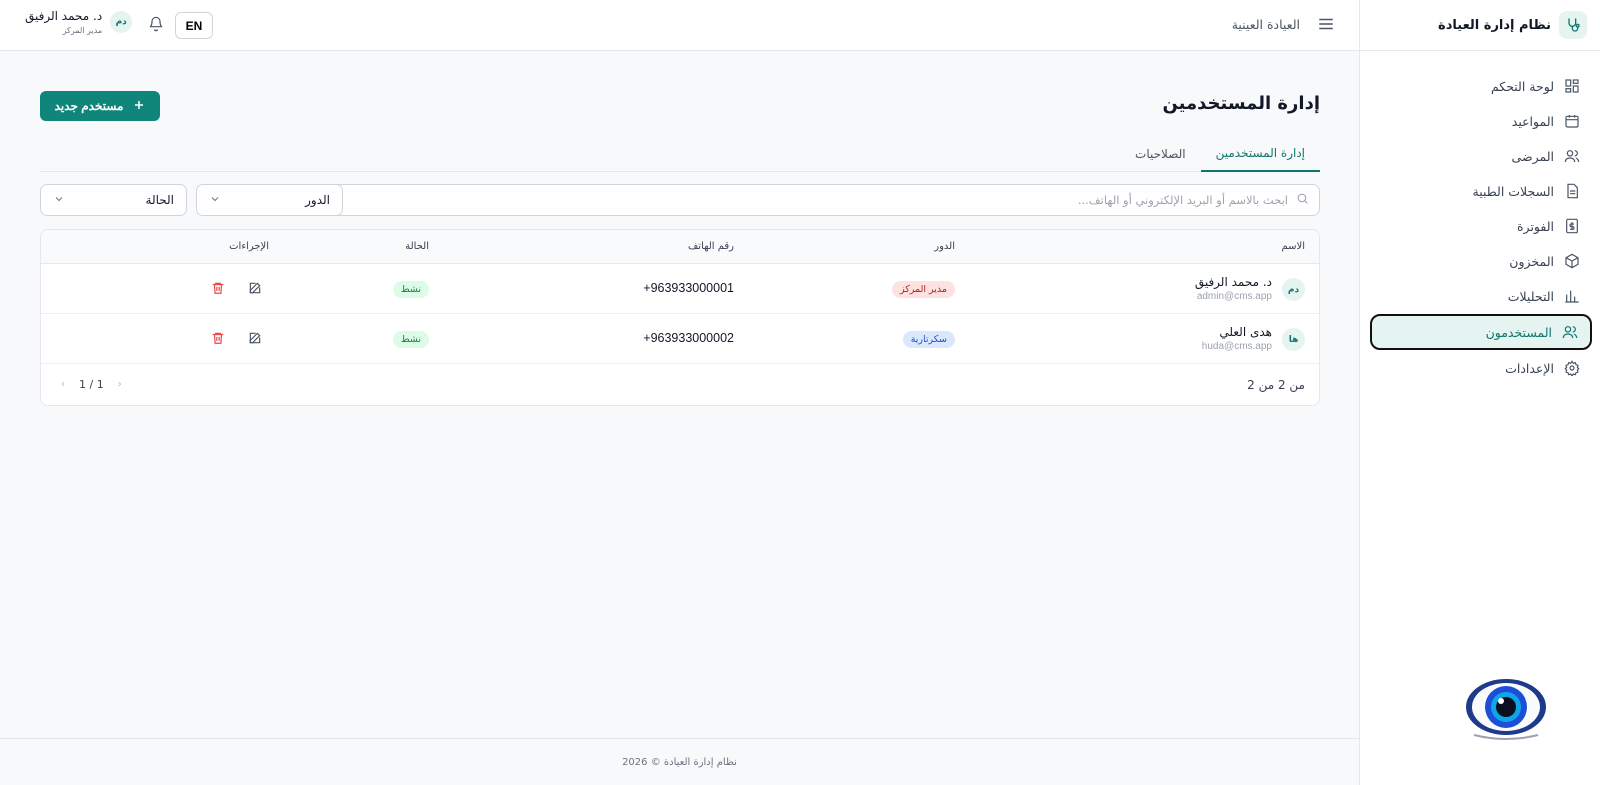 Image resolution: width=1600 pixels, height=785 pixels. What do you see at coordinates (1481, 261) in the screenshot?
I see `sidebar-item-inventory: المخزون` at bounding box center [1481, 261].